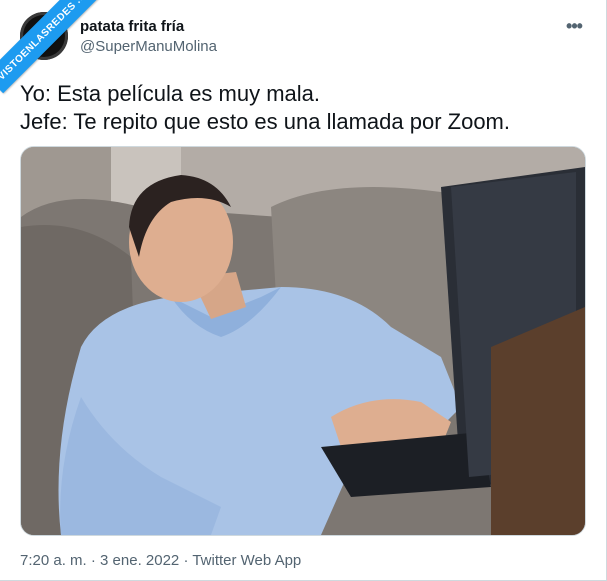 Image resolution: width=607 pixels, height=581 pixels. I want to click on tweet-text-line: Yo: Esta película es muy mala., so click(170, 93).